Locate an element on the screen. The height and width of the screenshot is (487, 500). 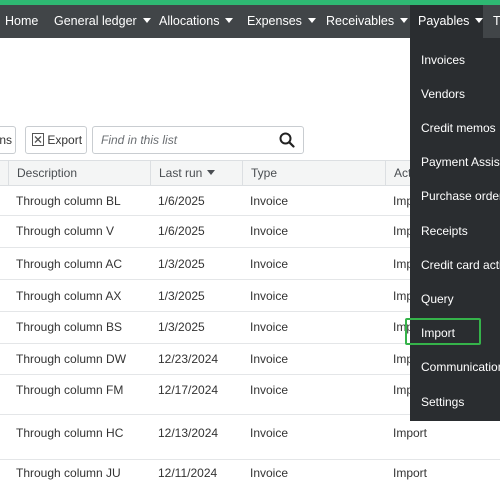
column-header-label: Act is located at coordinates (403, 173).